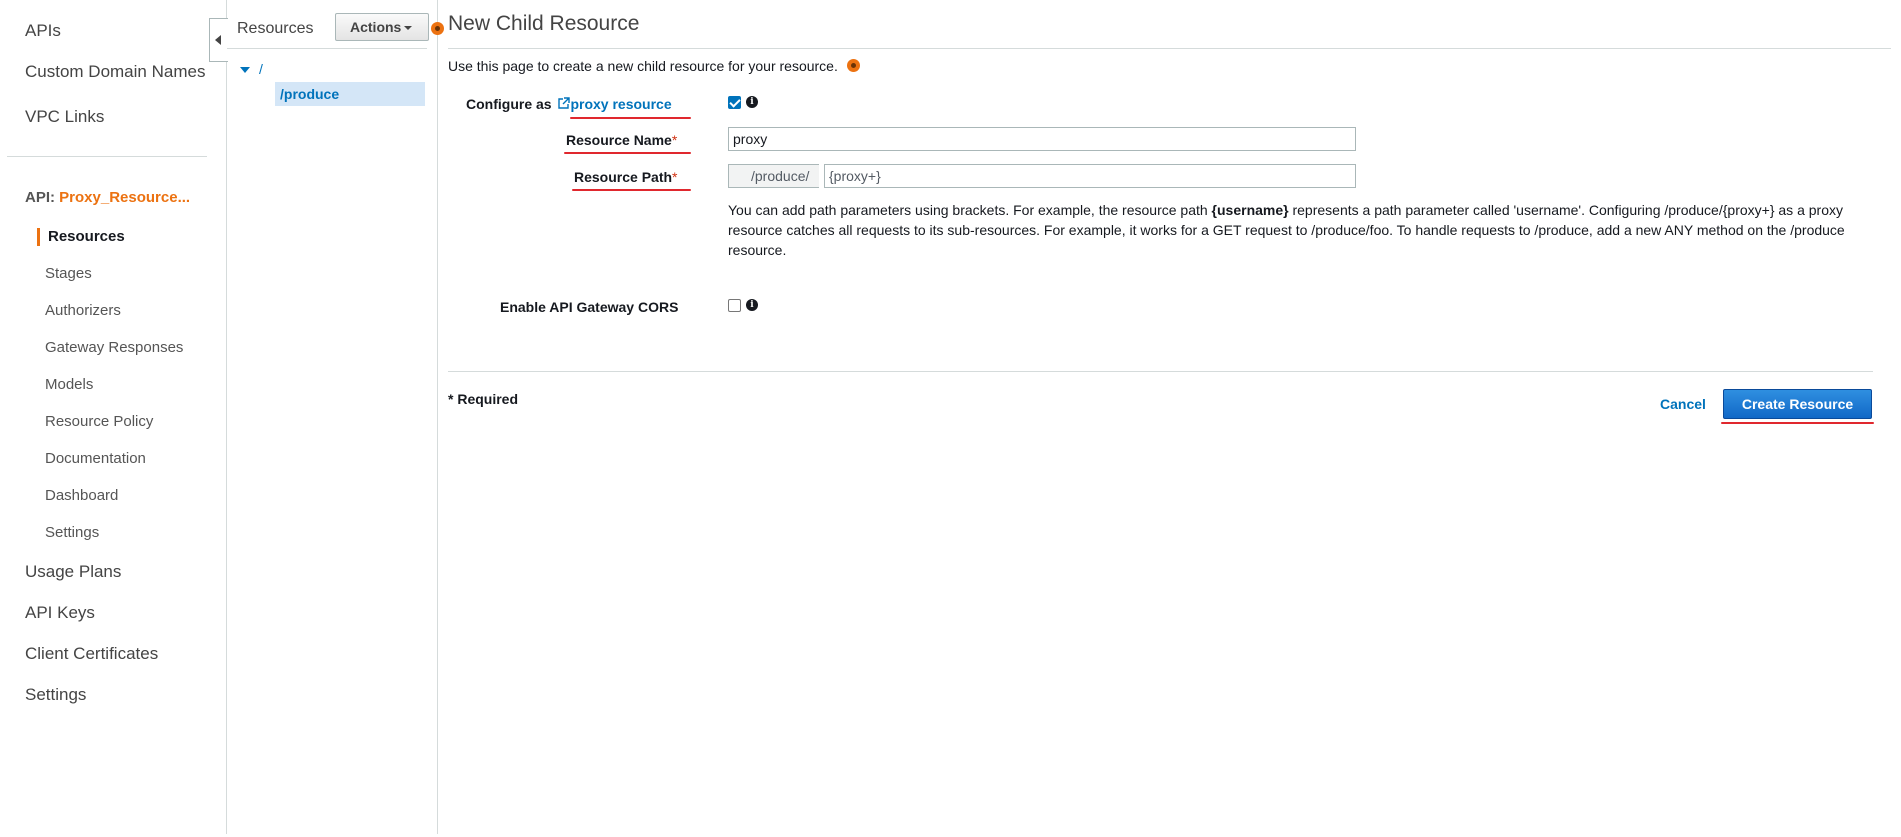 Image resolution: width=1901 pixels, height=837 pixels. What do you see at coordinates (40, 197) in the screenshot?
I see `api-prefix: API:` at bounding box center [40, 197].